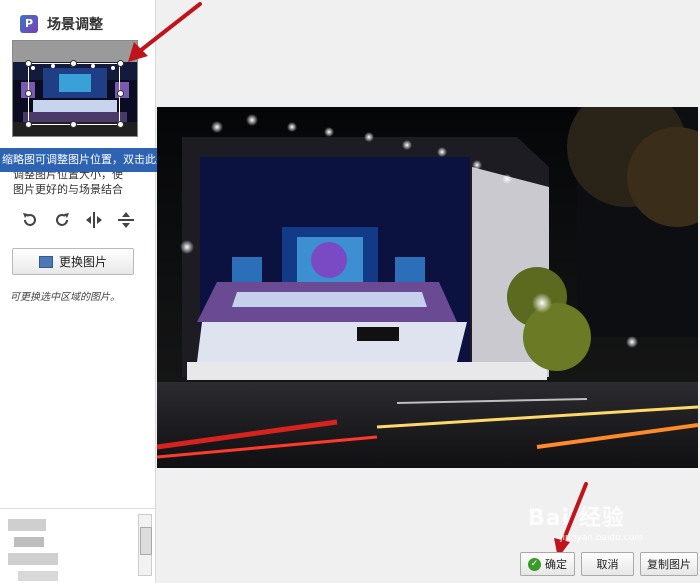 The width and height of the screenshot is (700, 583). I want to click on flip-vertical-icon, so click(126, 220).